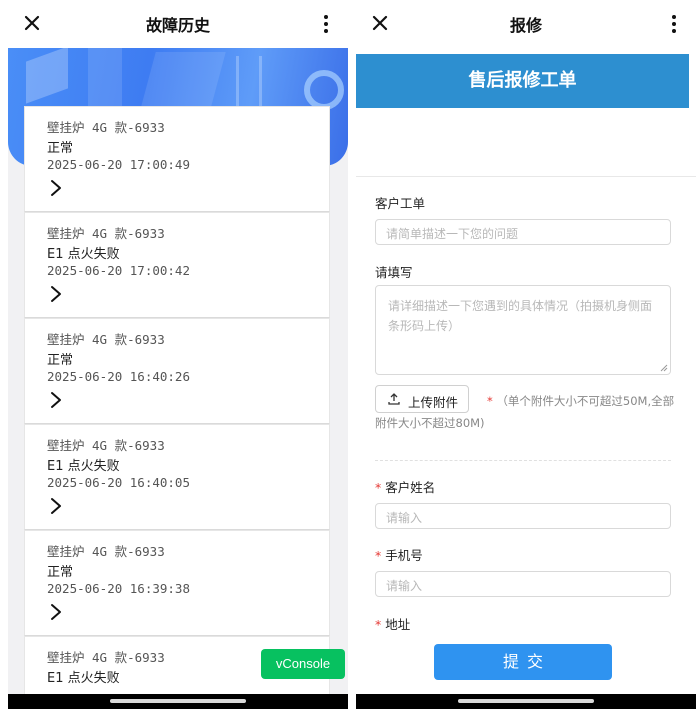  Describe the element at coordinates (303, 664) in the screenshot. I see `vconsole-button: vConsole` at that location.